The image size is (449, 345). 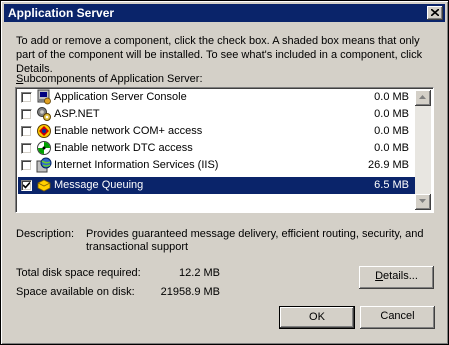 What do you see at coordinates (216, 97) in the screenshot?
I see `list-item-application-server-console: Application Server Console 0.0 MB` at bounding box center [216, 97].